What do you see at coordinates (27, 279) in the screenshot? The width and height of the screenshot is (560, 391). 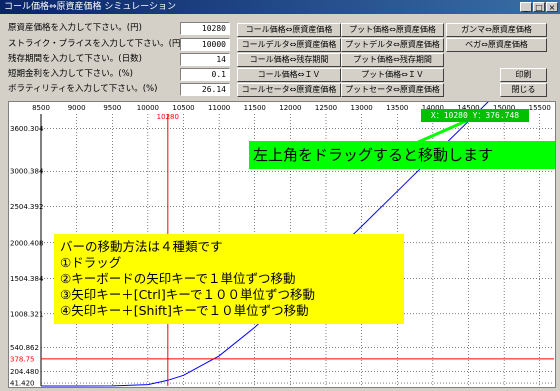 I see `y-tick-label: 1504.384` at bounding box center [27, 279].